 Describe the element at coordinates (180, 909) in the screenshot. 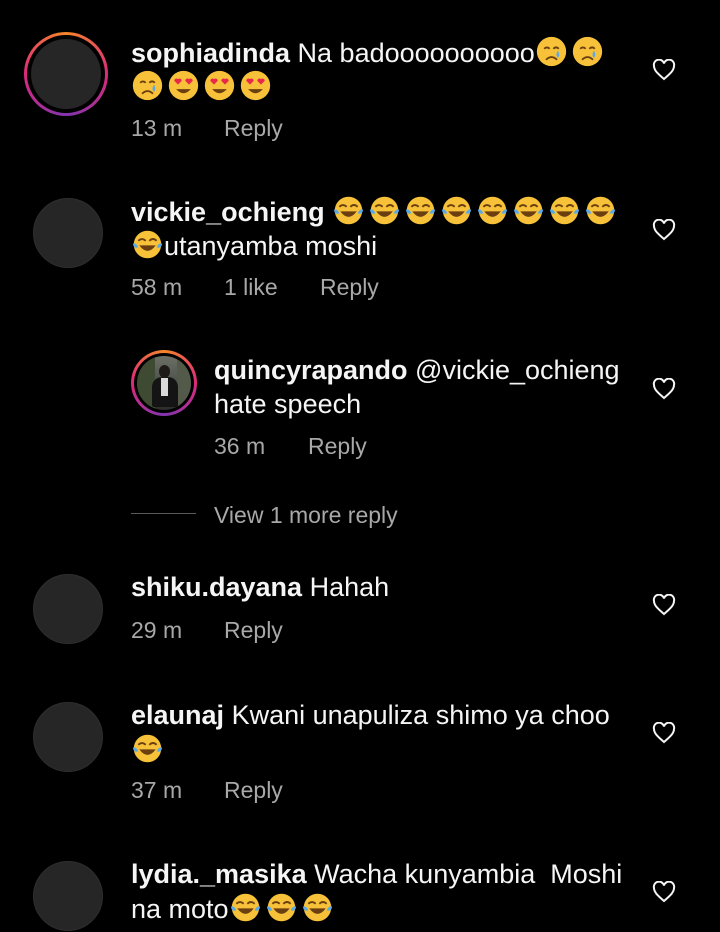

I see `comment-body-line2: na moto` at that location.